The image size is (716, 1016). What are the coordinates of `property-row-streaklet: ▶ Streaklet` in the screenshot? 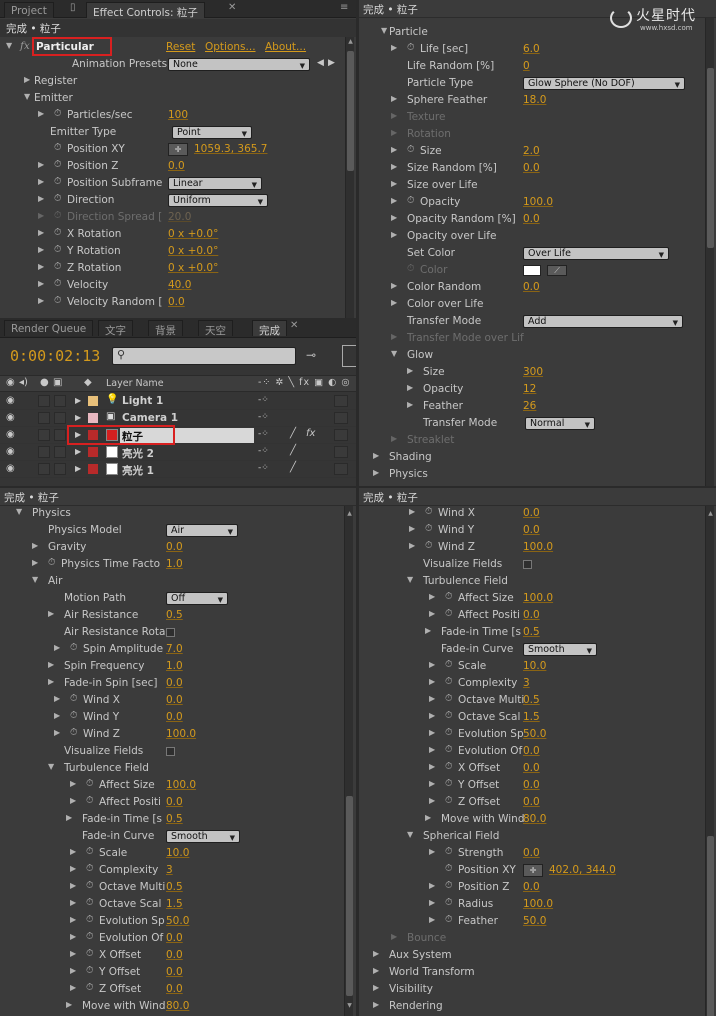 It's located at (531, 440).